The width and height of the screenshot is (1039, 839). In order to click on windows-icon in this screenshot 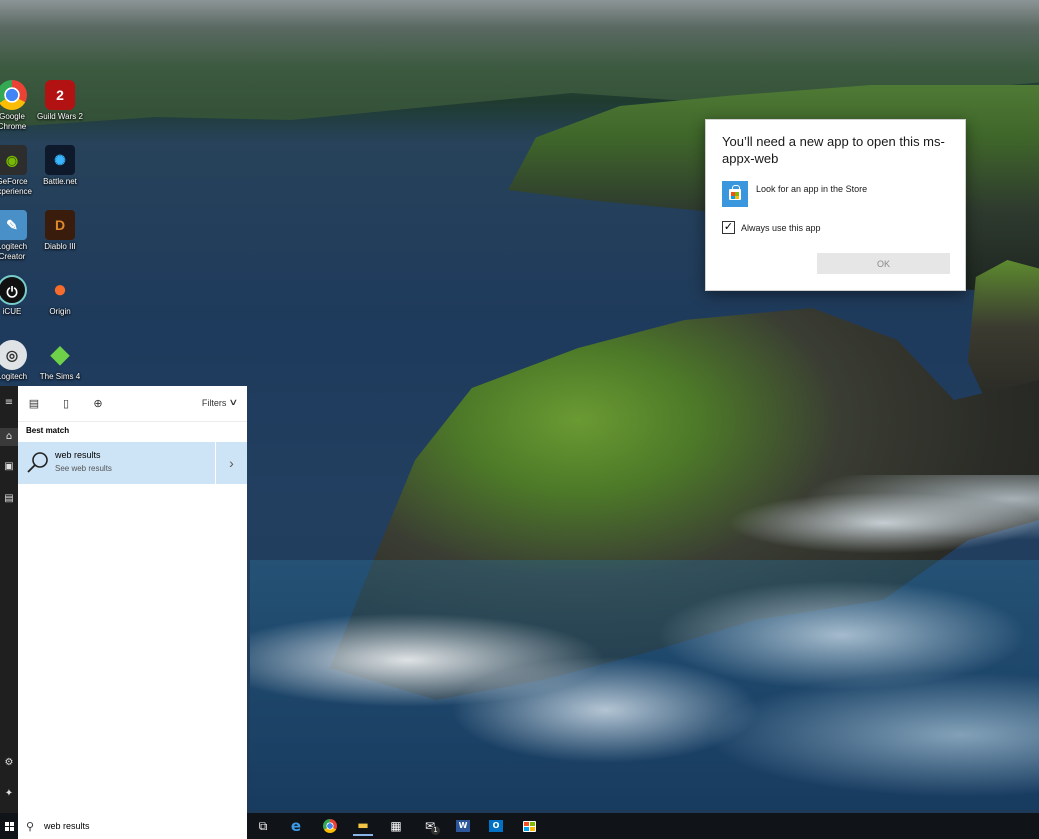, I will do `click(9, 826)`.